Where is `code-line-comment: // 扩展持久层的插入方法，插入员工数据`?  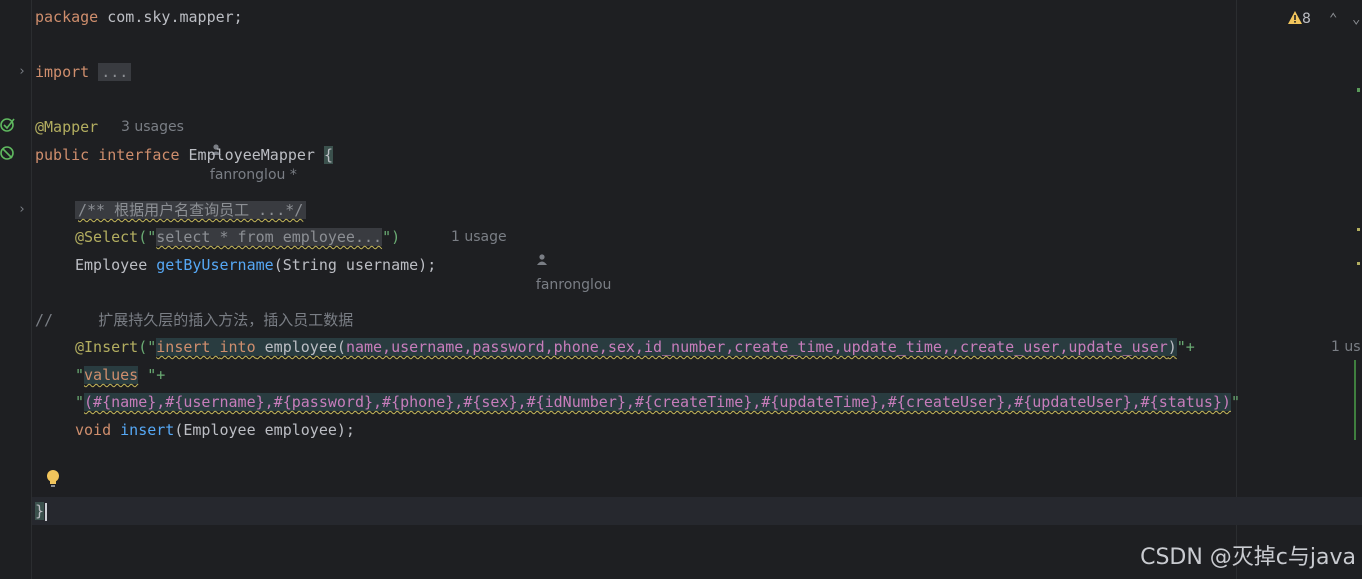 code-line-comment: // 扩展持久层的插入方法，插入员工数据 is located at coordinates (194, 320).